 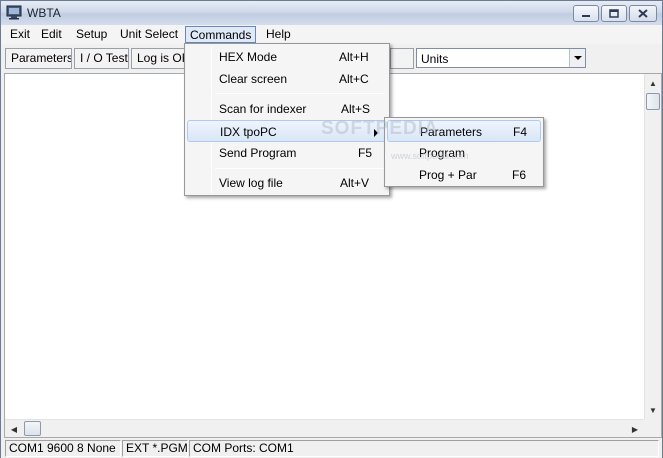 What do you see at coordinates (278, 34) in the screenshot?
I see `menu-help: Help` at bounding box center [278, 34].